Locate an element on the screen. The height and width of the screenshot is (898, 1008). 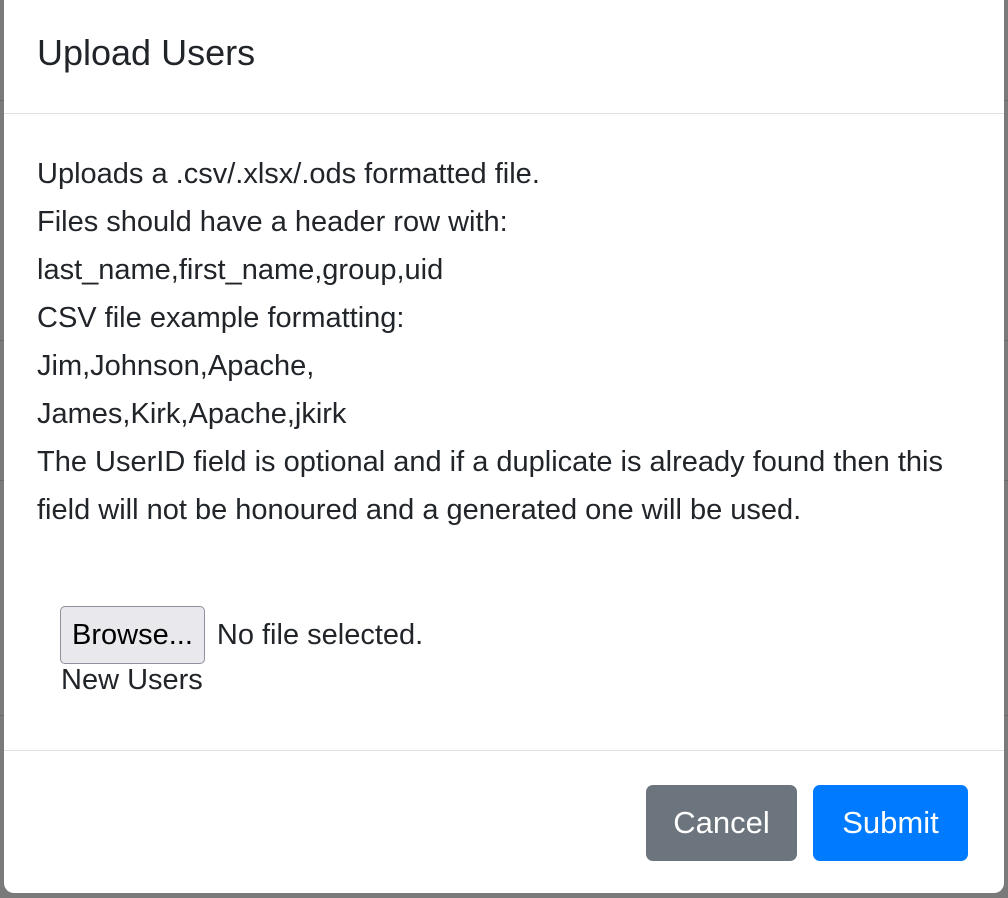
instruction-line: Jim,Johnson,Apache, is located at coordinates (176, 366).